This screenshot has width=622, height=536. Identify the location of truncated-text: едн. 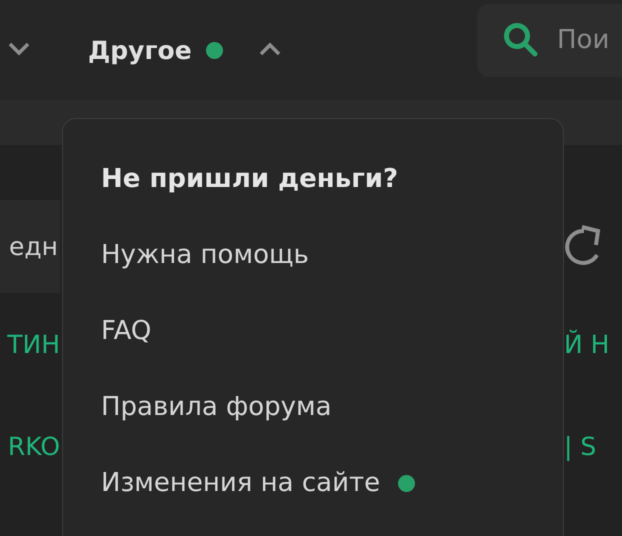
(33, 246).